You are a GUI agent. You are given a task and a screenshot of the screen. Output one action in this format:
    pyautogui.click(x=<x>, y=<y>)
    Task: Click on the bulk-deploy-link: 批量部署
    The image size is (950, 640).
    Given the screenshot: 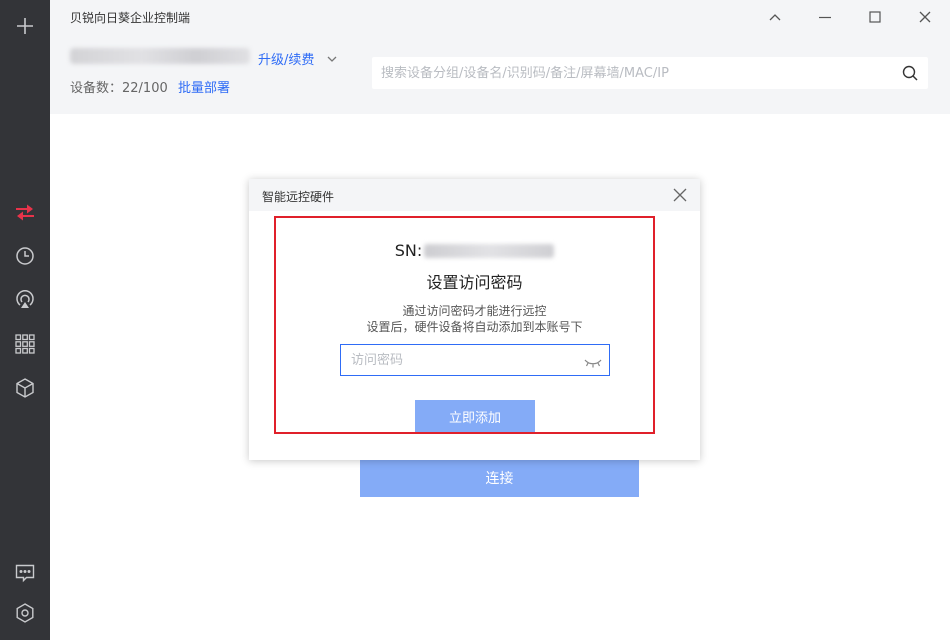 What is the action you would take?
    pyautogui.click(x=204, y=86)
    